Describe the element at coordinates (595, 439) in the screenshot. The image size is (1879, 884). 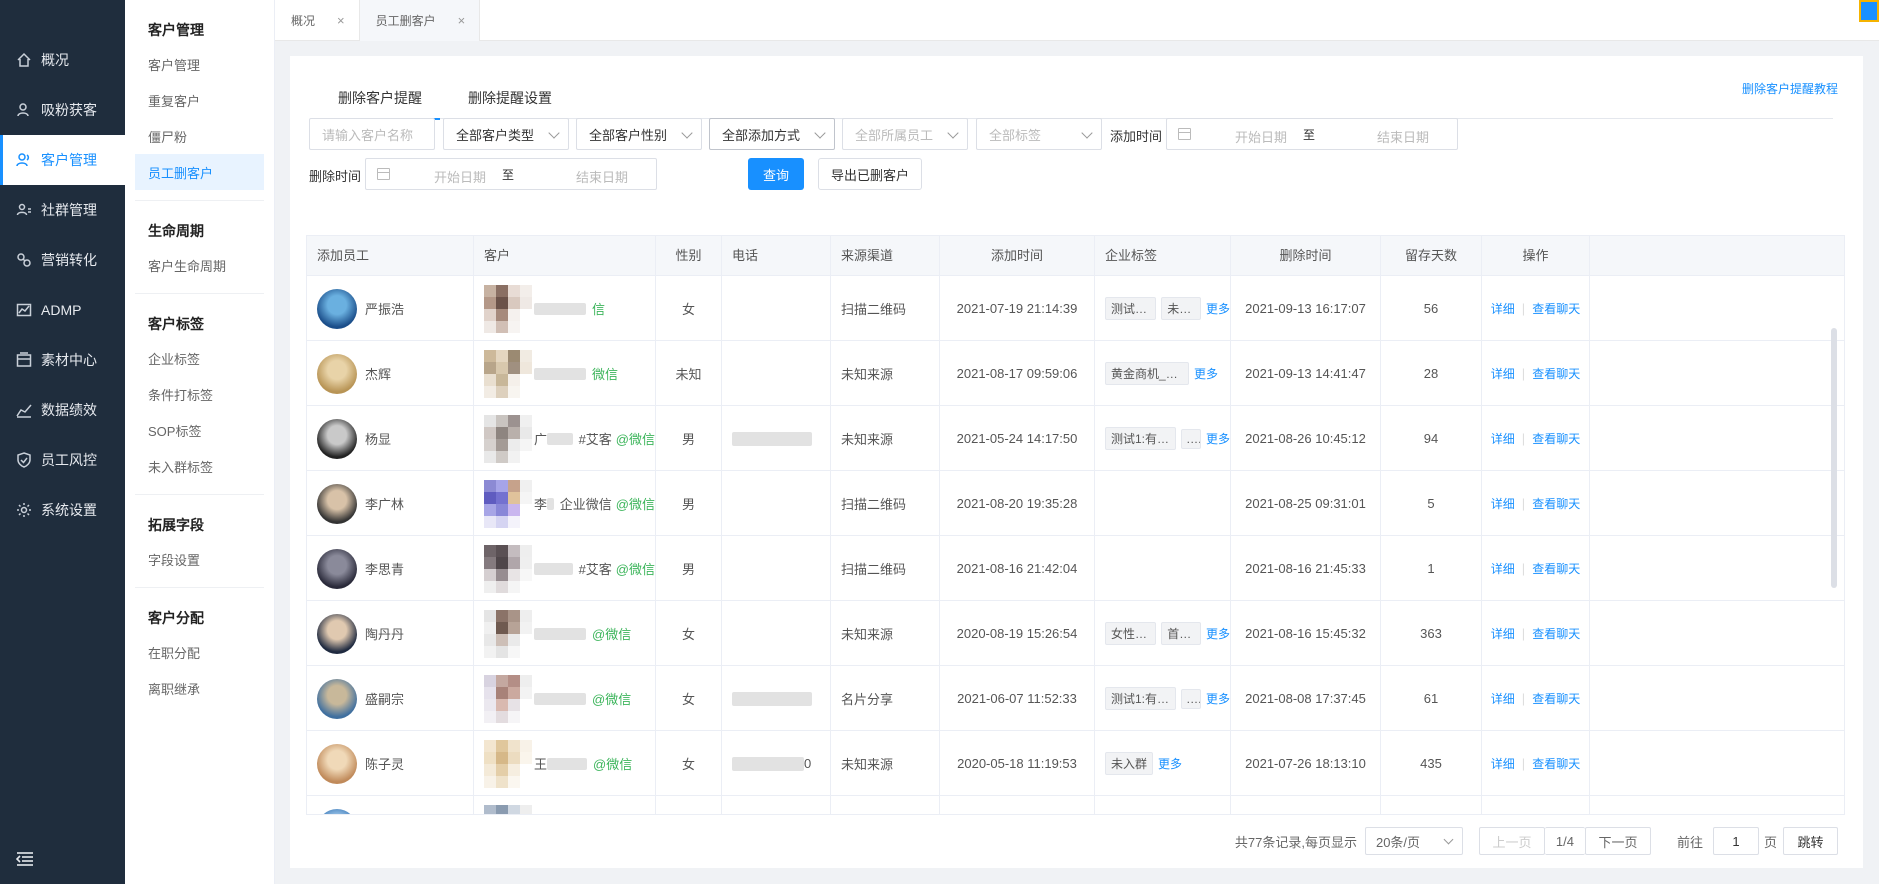
I see `customer-name-mid: #艾客` at that location.